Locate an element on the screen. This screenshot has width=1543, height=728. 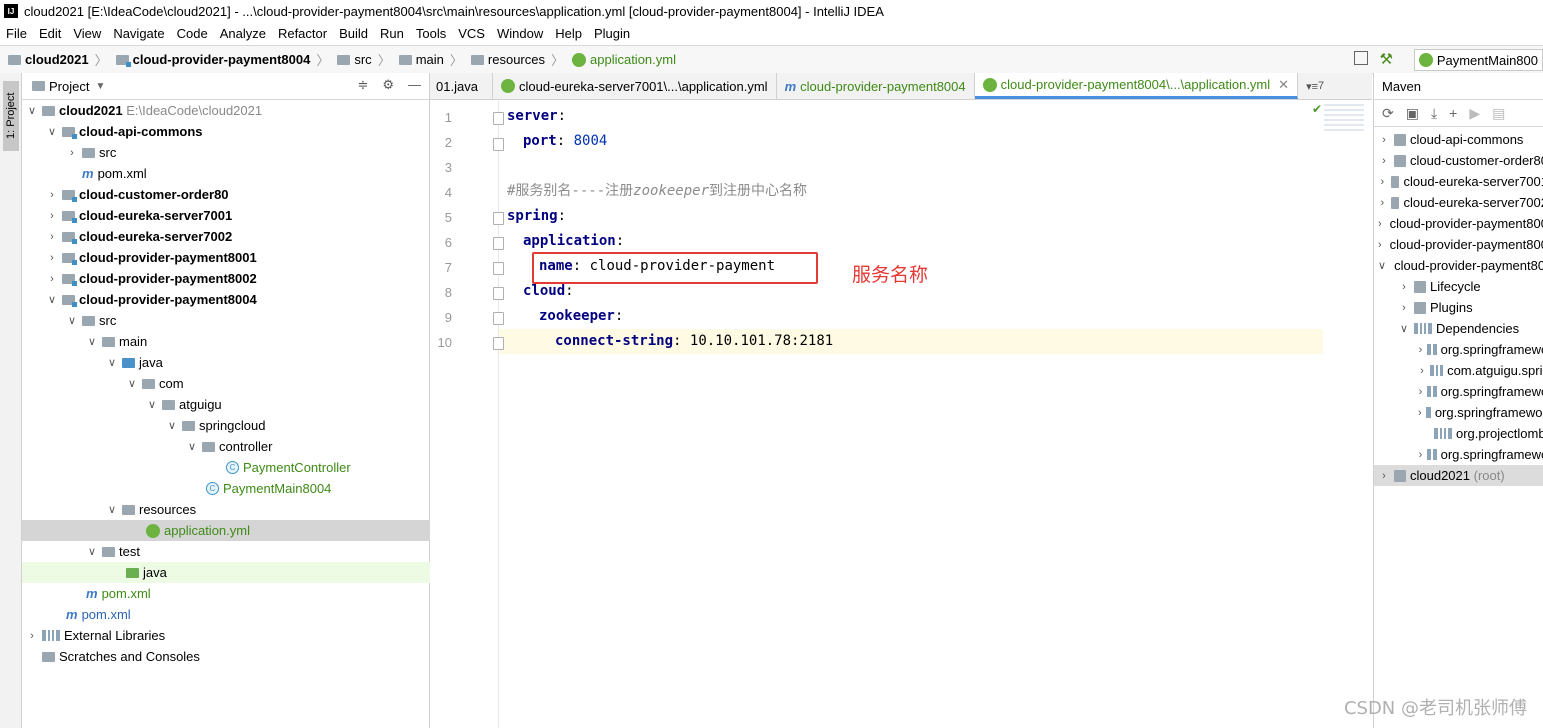
tree-item: › cloud-eureka-server7002 is located at coordinates (237, 236).